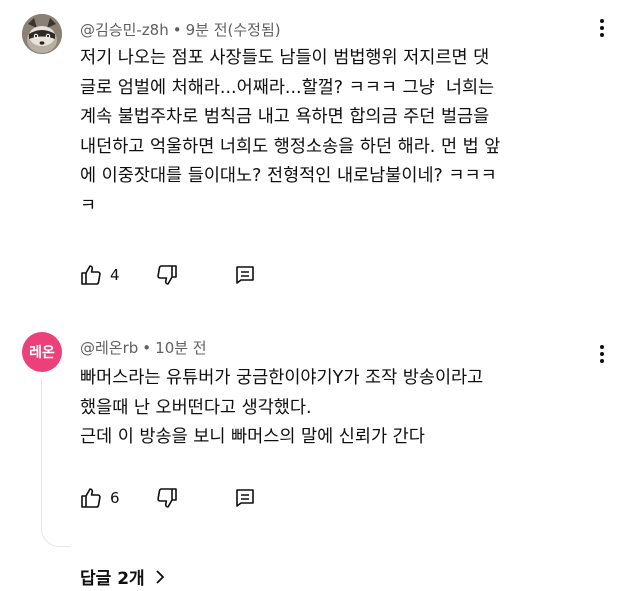  What do you see at coordinates (115, 275) in the screenshot?
I see `like-count: 4` at bounding box center [115, 275].